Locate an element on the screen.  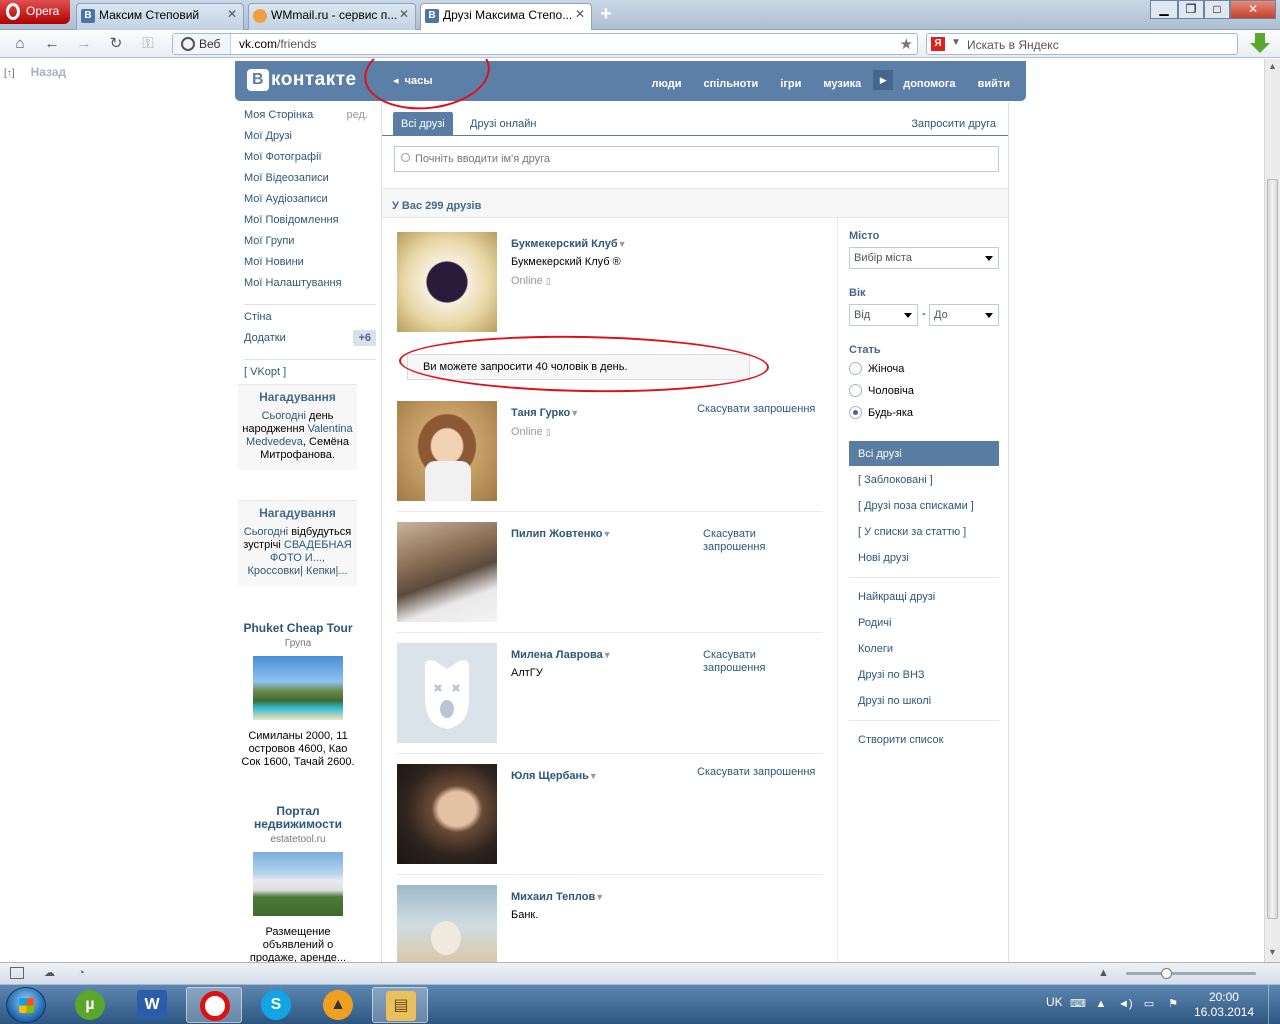
url-text: vk.com/friends is located at coordinates (277, 44).